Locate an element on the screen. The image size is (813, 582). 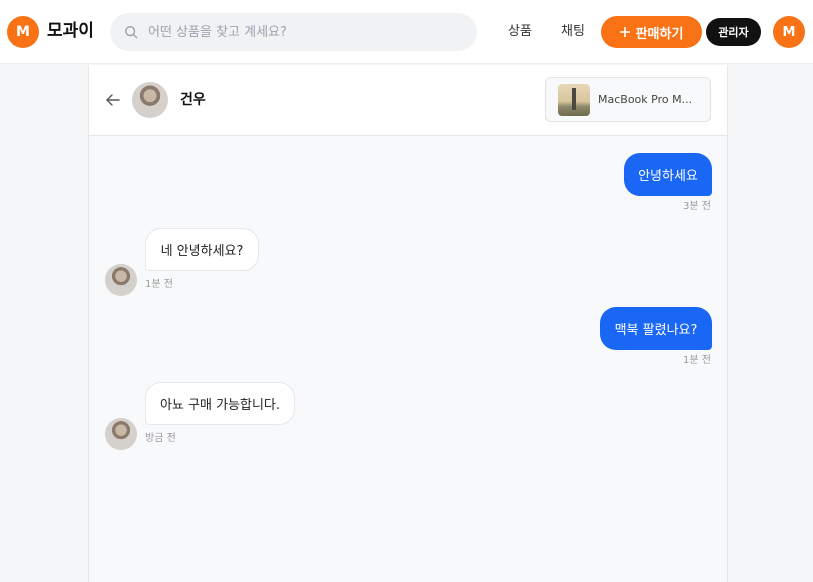
partner-avatar is located at coordinates (150, 100).